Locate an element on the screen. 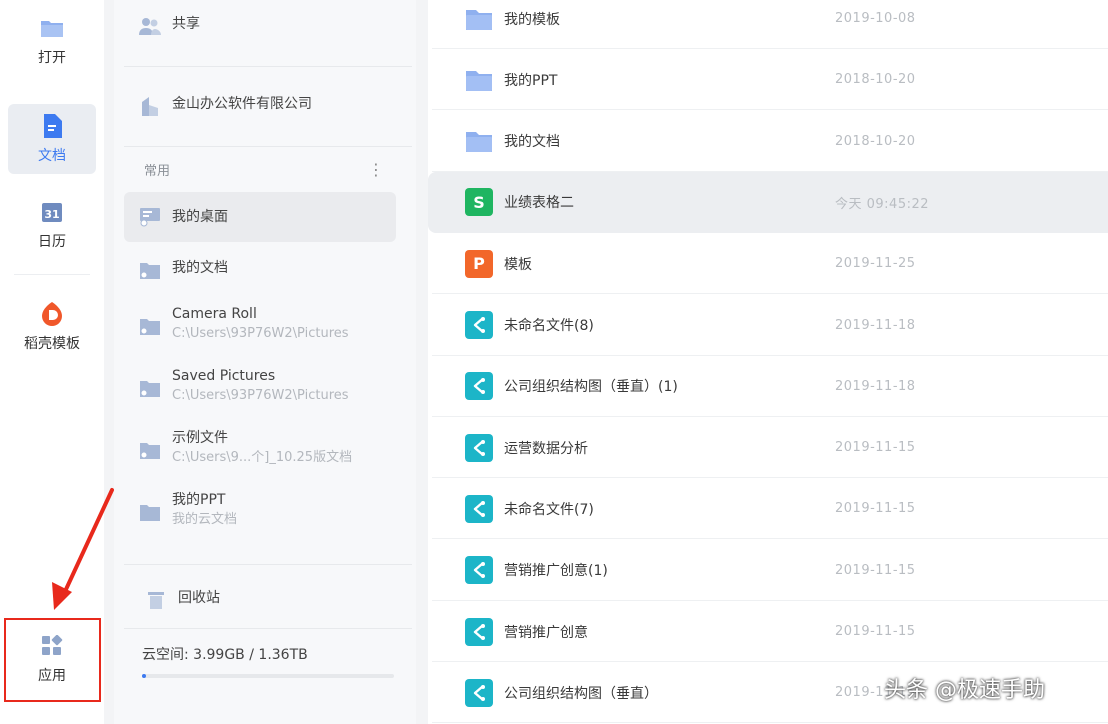 This screenshot has width=1108, height=724. trash-item: 回收站 is located at coordinates (260, 601).